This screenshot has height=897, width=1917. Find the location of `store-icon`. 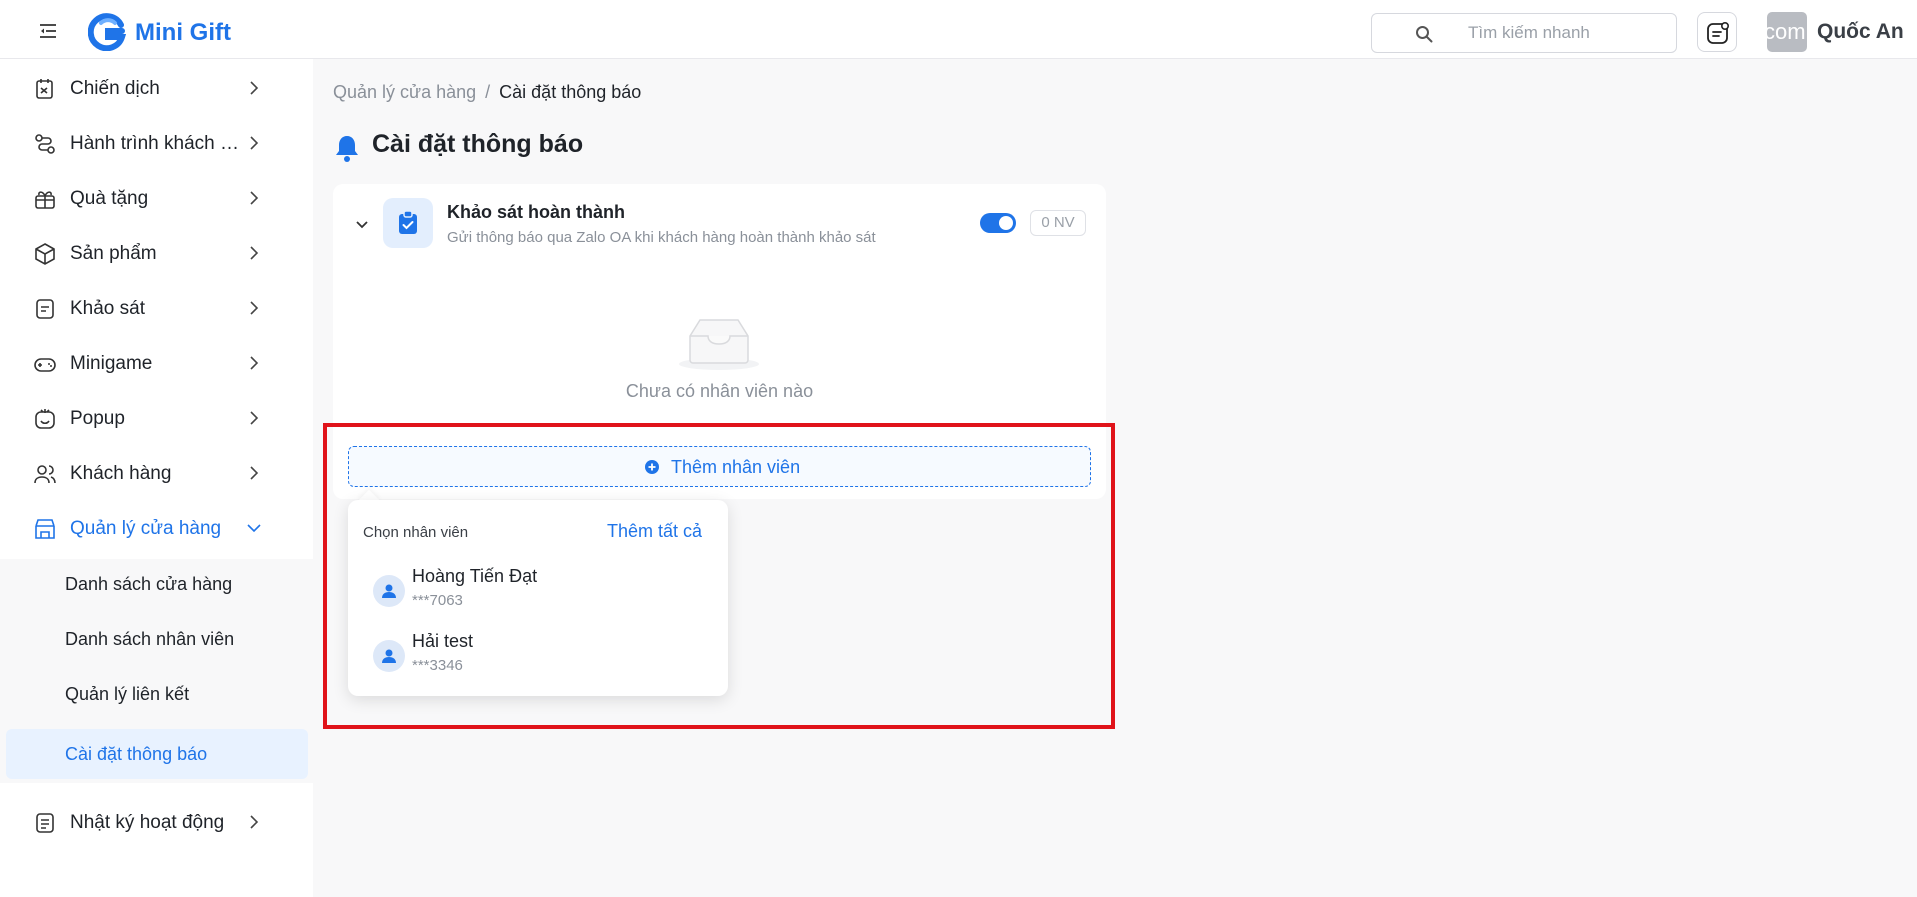

store-icon is located at coordinates (45, 529).